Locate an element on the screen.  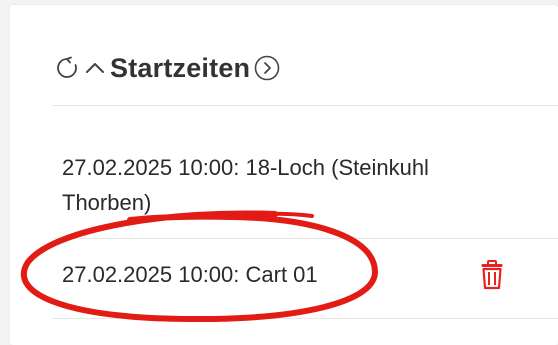
chevron-up-icon is located at coordinates (95, 68).